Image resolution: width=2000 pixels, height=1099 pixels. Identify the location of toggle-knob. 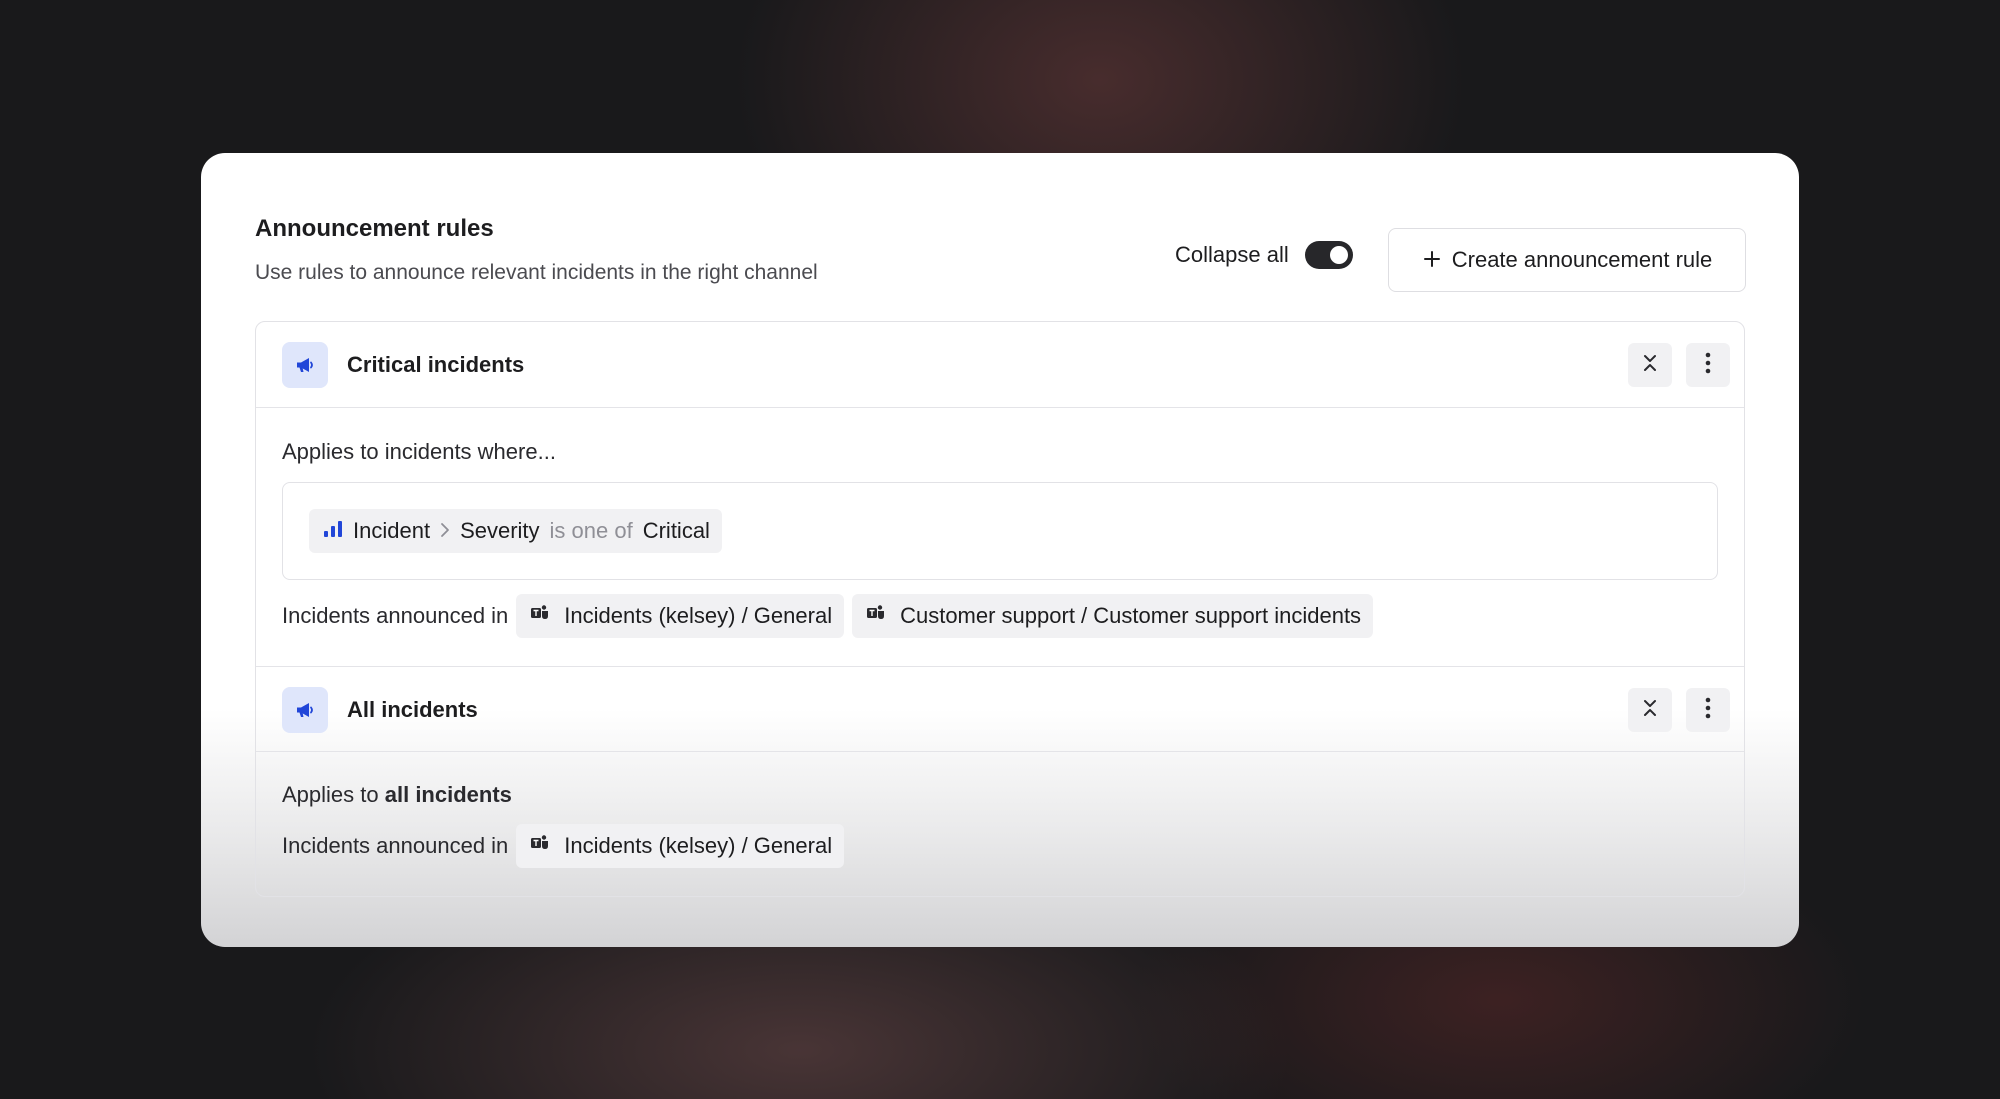
(1338, 255).